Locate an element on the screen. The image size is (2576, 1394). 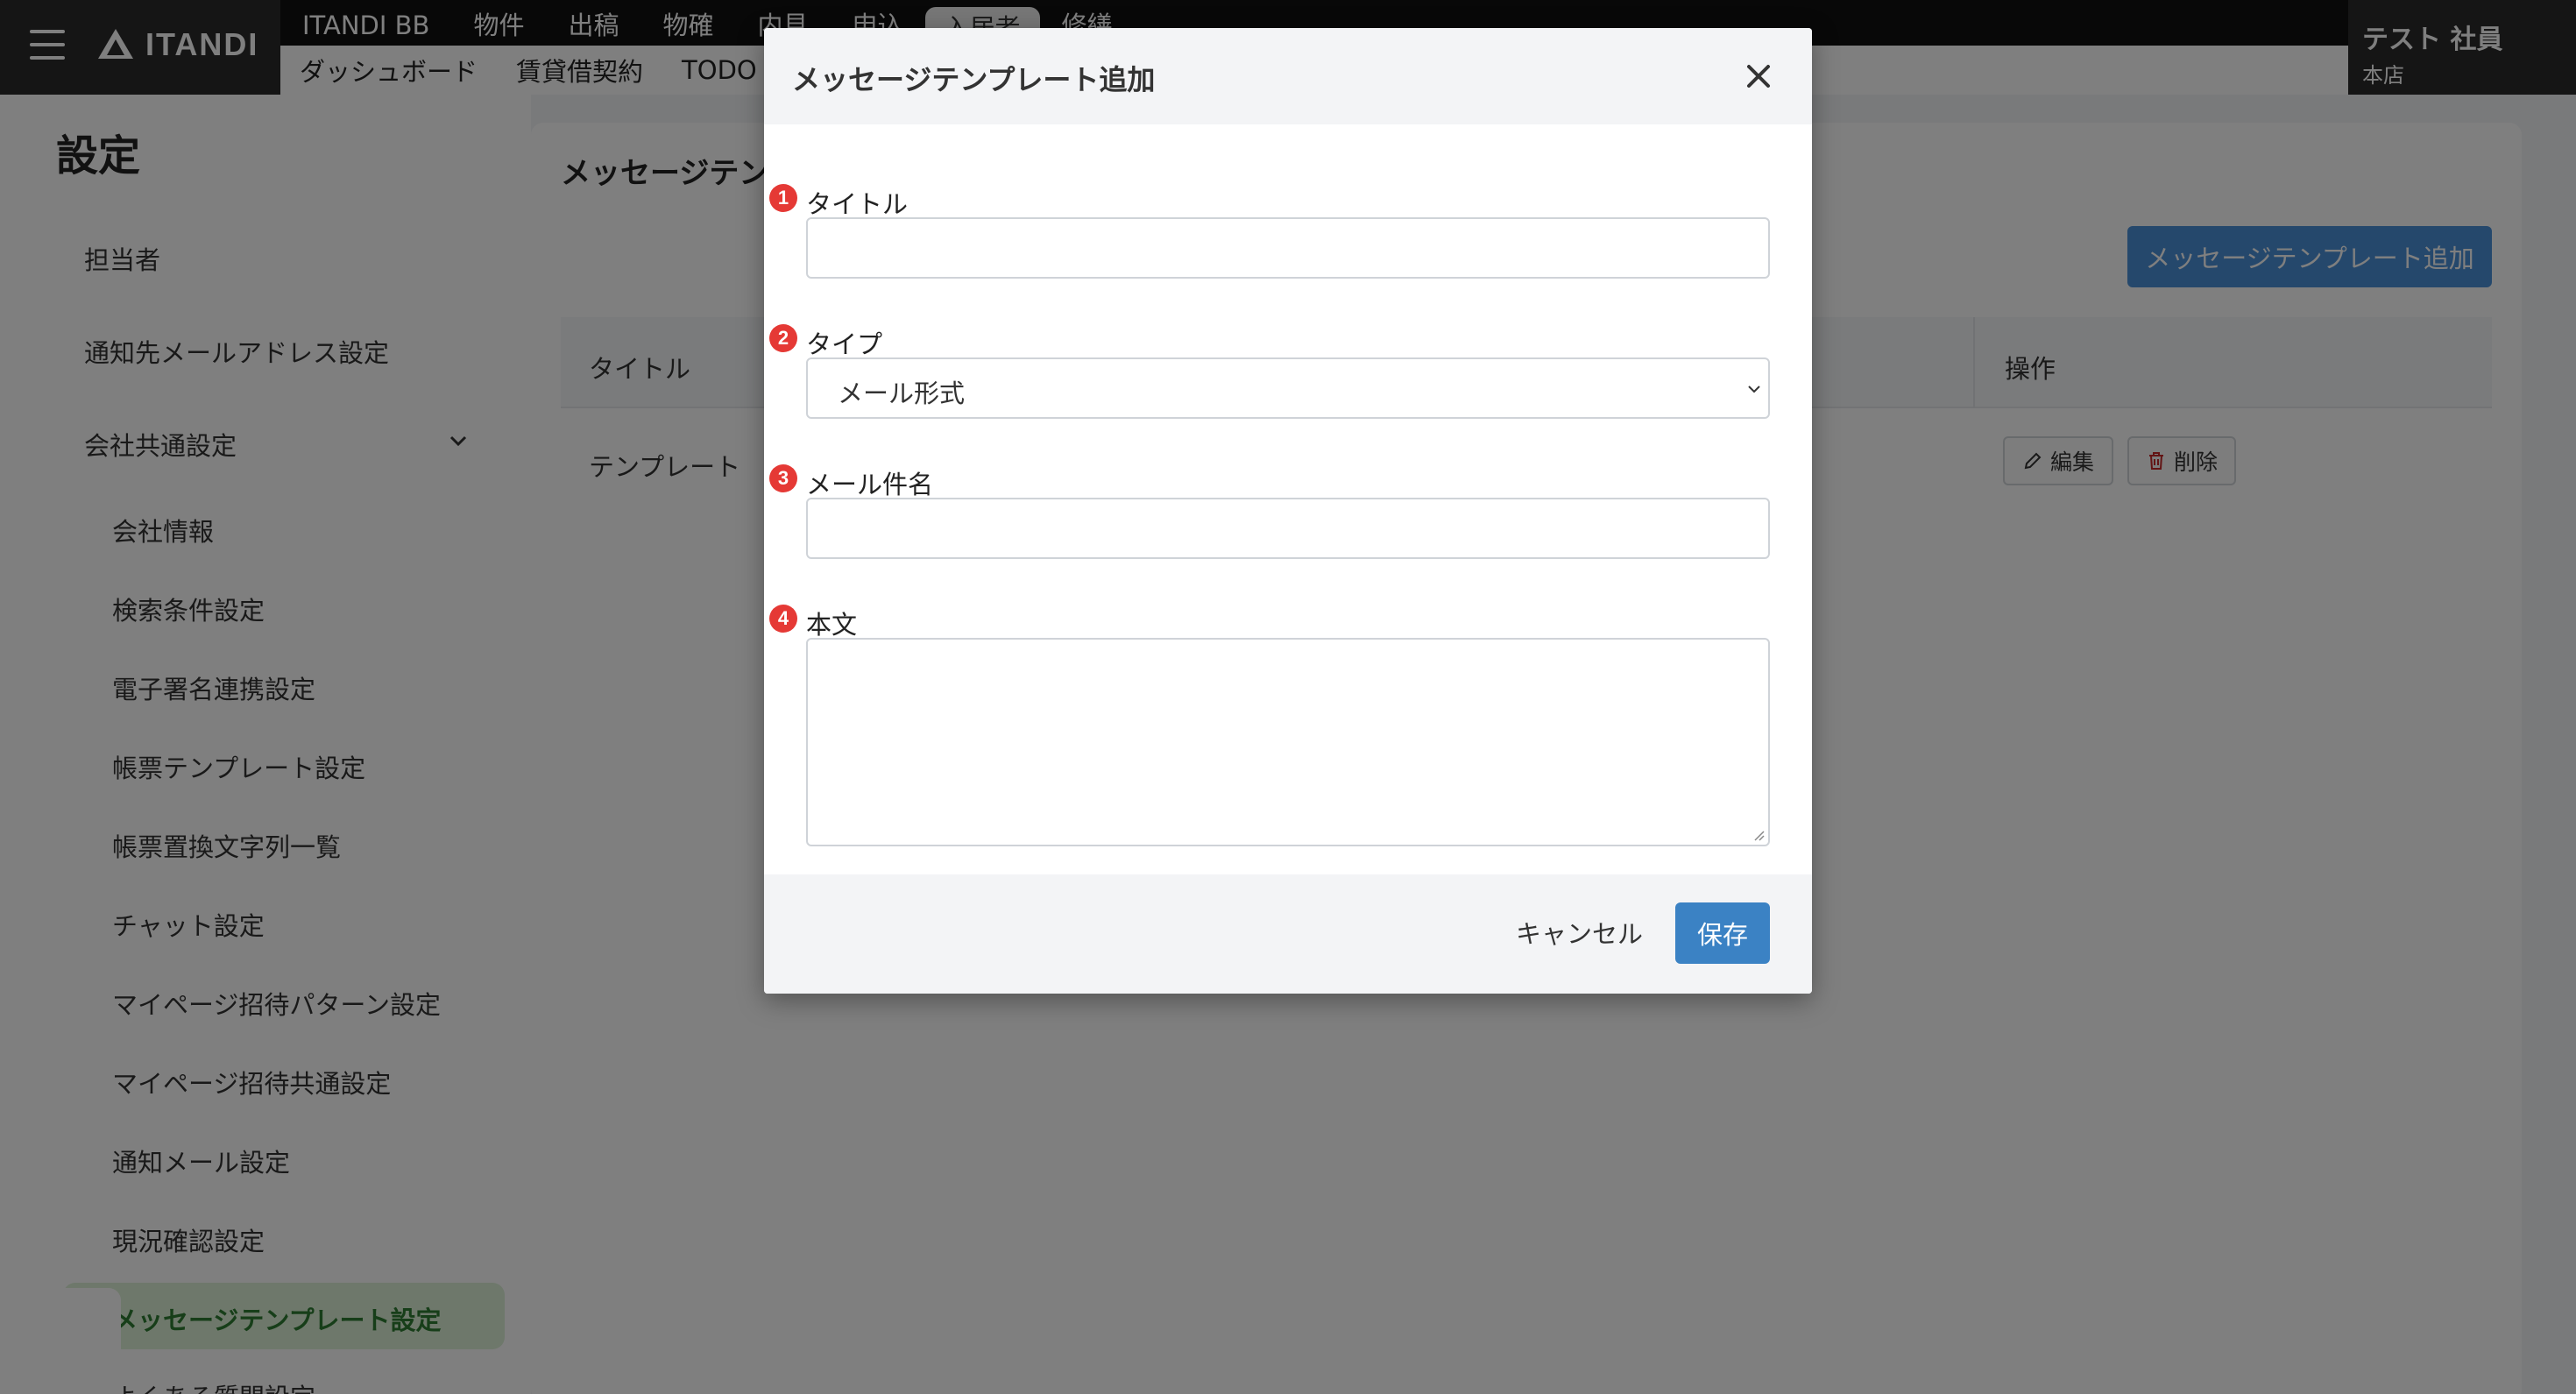
save-button: 保存 is located at coordinates (1722, 933).